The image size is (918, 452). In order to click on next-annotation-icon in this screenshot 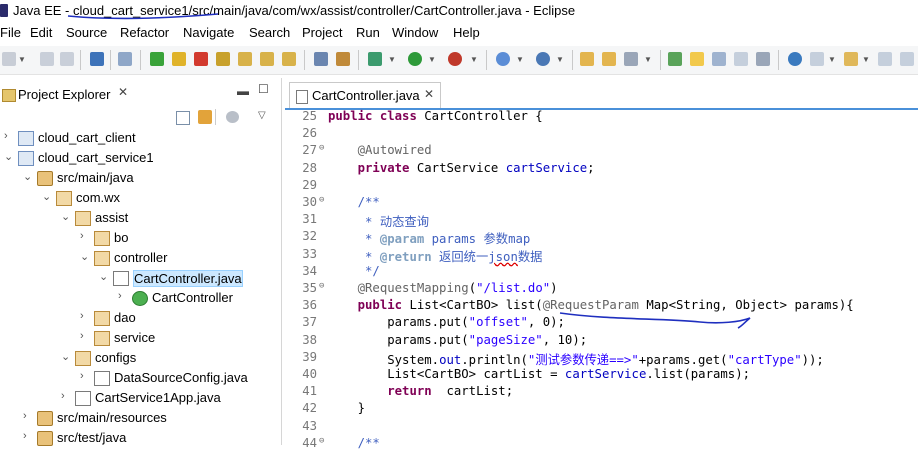, I will do `click(851, 59)`.